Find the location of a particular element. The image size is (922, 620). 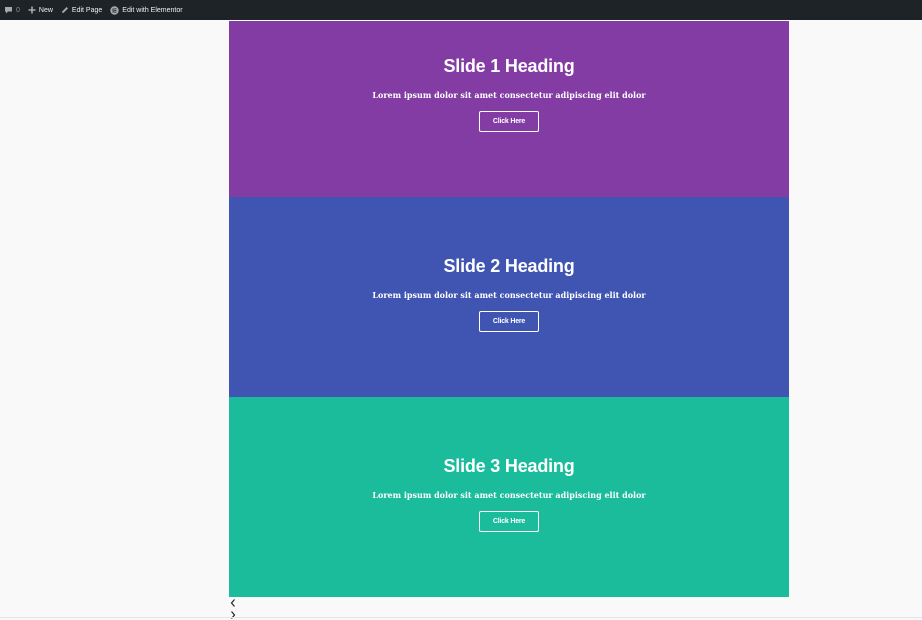

new-content-item: New is located at coordinates (40, 10).